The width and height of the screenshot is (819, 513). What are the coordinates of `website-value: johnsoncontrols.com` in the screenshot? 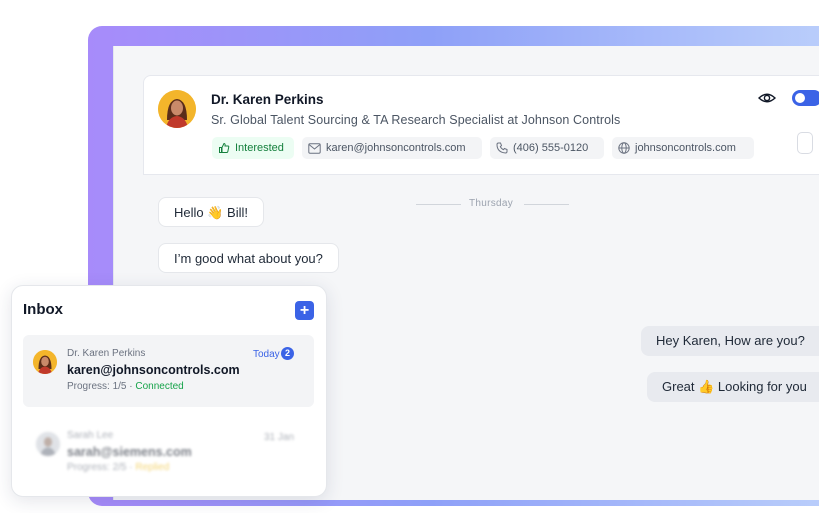 It's located at (685, 148).